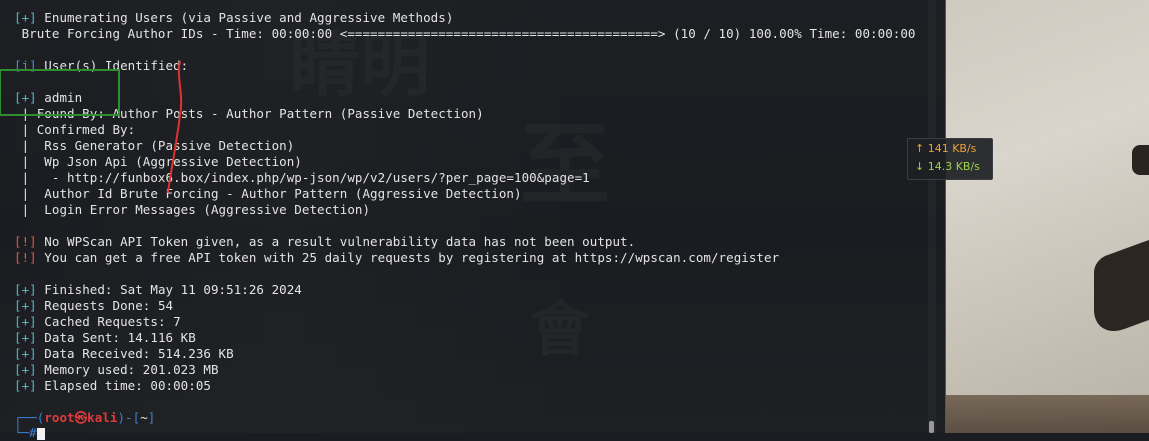 The height and width of the screenshot is (441, 1149). I want to click on download-speed: ↓ 14.3 KB/s, so click(947, 166).